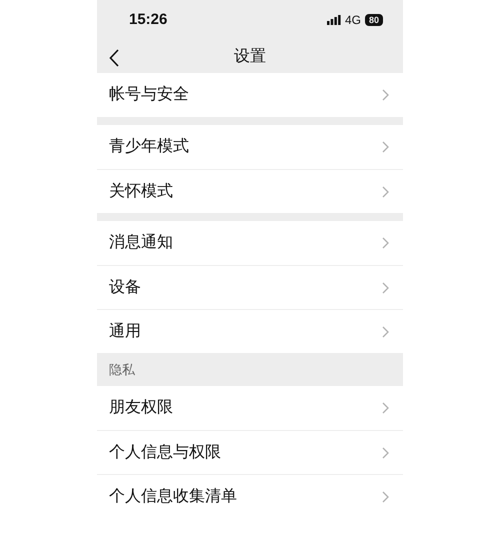 This screenshot has height=533, width=500. What do you see at coordinates (333, 20) in the screenshot?
I see `signal-icon` at bounding box center [333, 20].